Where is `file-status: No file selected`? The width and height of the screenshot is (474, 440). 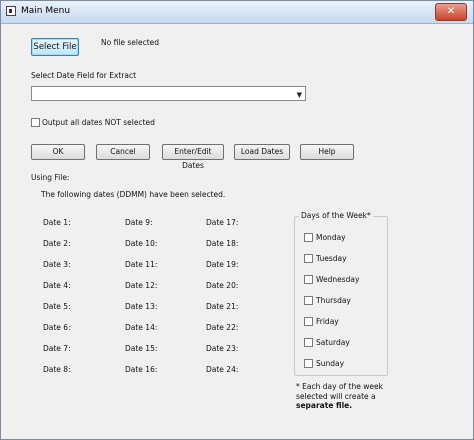
file-status: No file selected is located at coordinates (130, 42).